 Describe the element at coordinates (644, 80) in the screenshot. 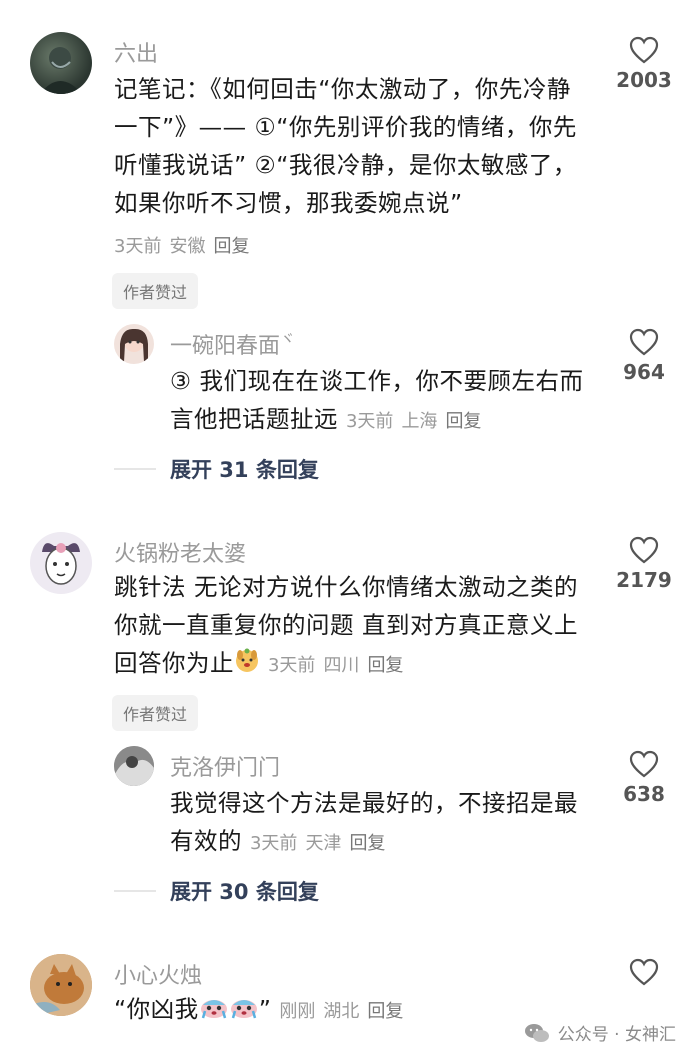

I see `like-count: 2003` at that location.